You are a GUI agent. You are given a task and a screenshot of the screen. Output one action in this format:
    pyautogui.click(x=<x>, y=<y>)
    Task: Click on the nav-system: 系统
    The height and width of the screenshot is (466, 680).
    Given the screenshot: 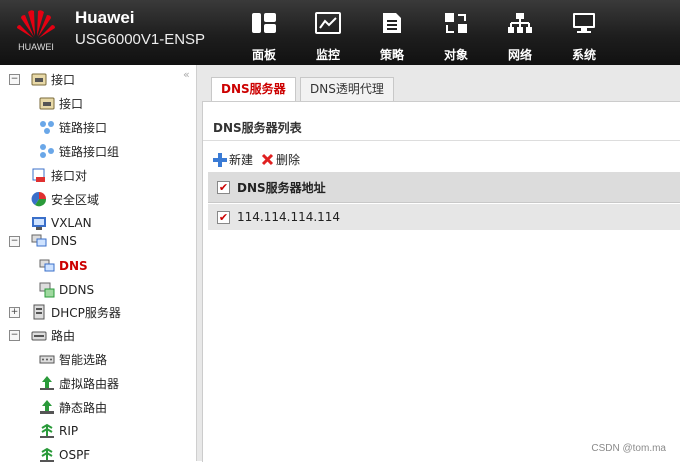 What is the action you would take?
    pyautogui.click(x=584, y=32)
    